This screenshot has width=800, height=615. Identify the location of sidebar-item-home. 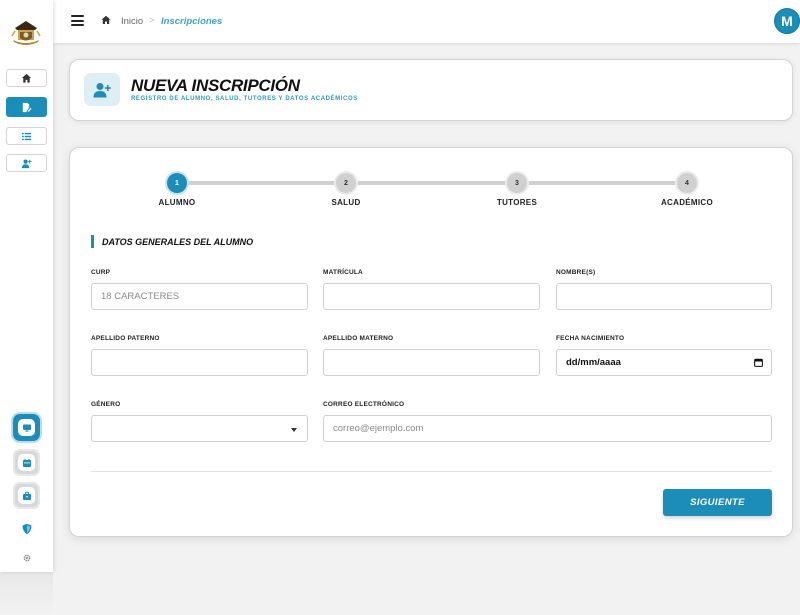
(26, 78).